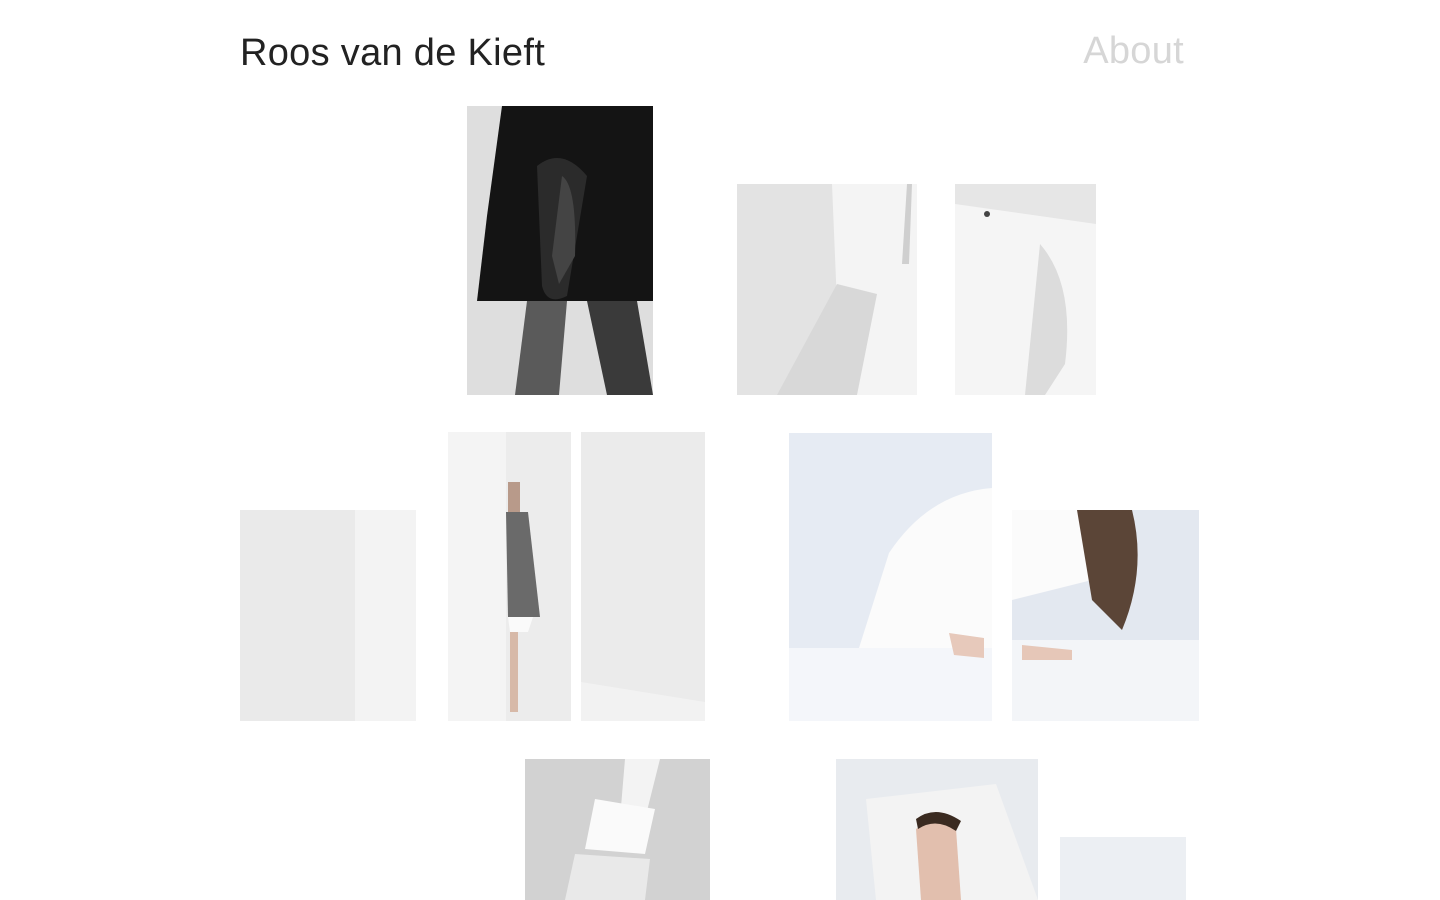  I want to click on gallery-photo-book-portrait, so click(937, 829).